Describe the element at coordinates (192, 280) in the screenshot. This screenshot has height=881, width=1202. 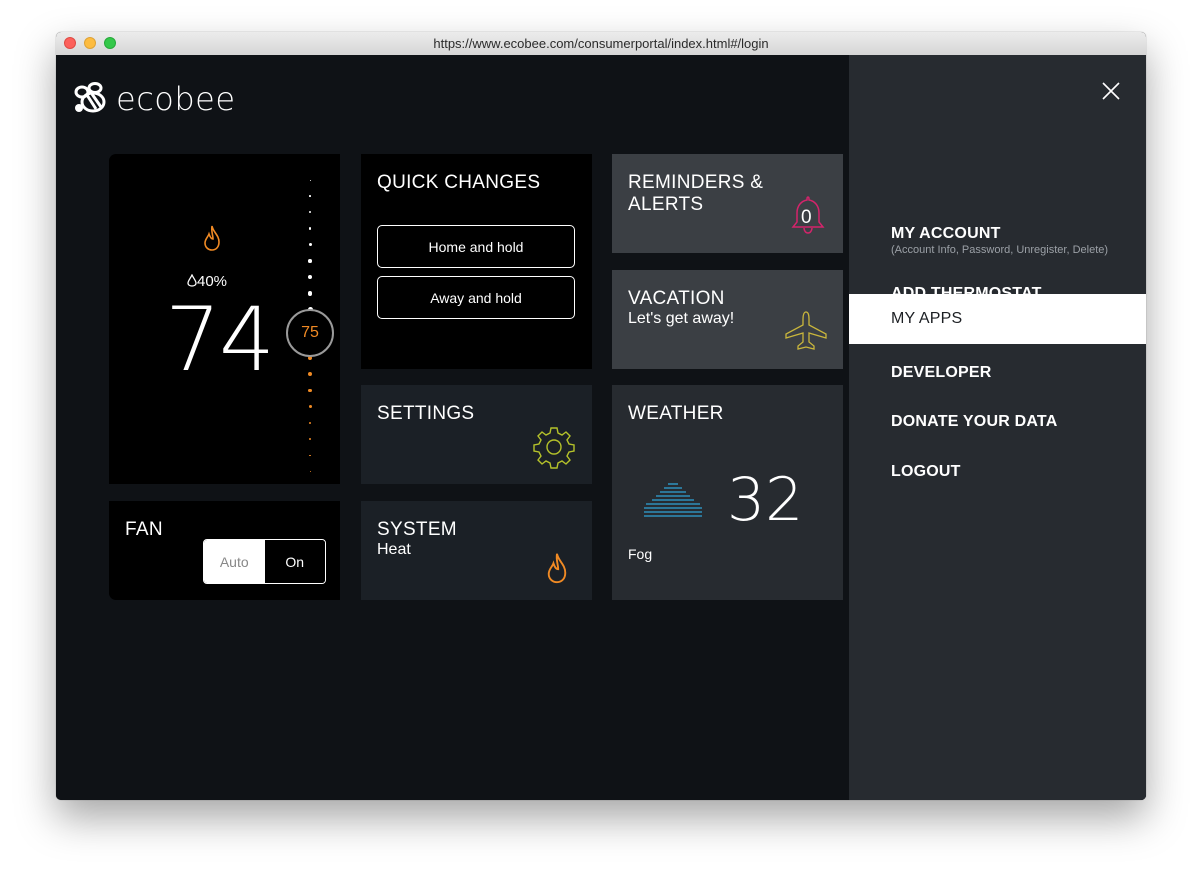
I see `droplet-icon` at that location.